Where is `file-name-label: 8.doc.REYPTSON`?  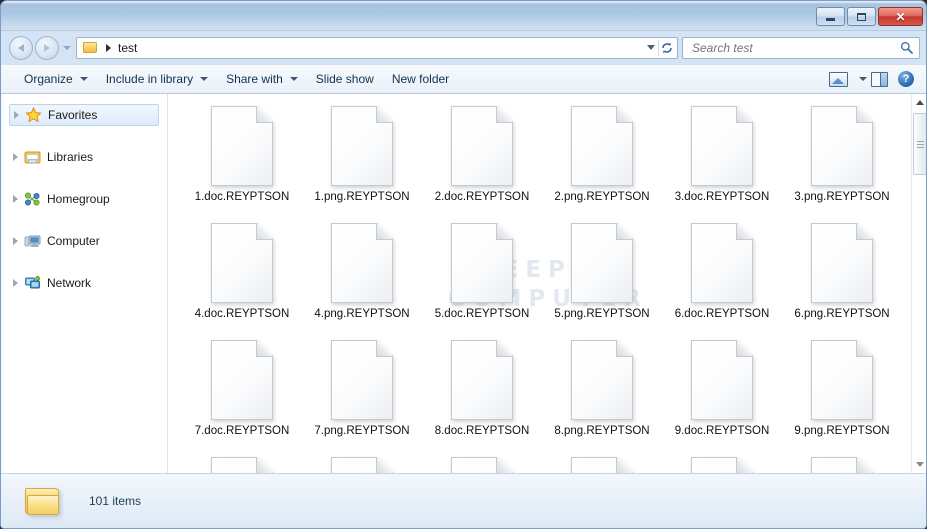
file-name-label: 8.doc.REYPTSON is located at coordinates (482, 431).